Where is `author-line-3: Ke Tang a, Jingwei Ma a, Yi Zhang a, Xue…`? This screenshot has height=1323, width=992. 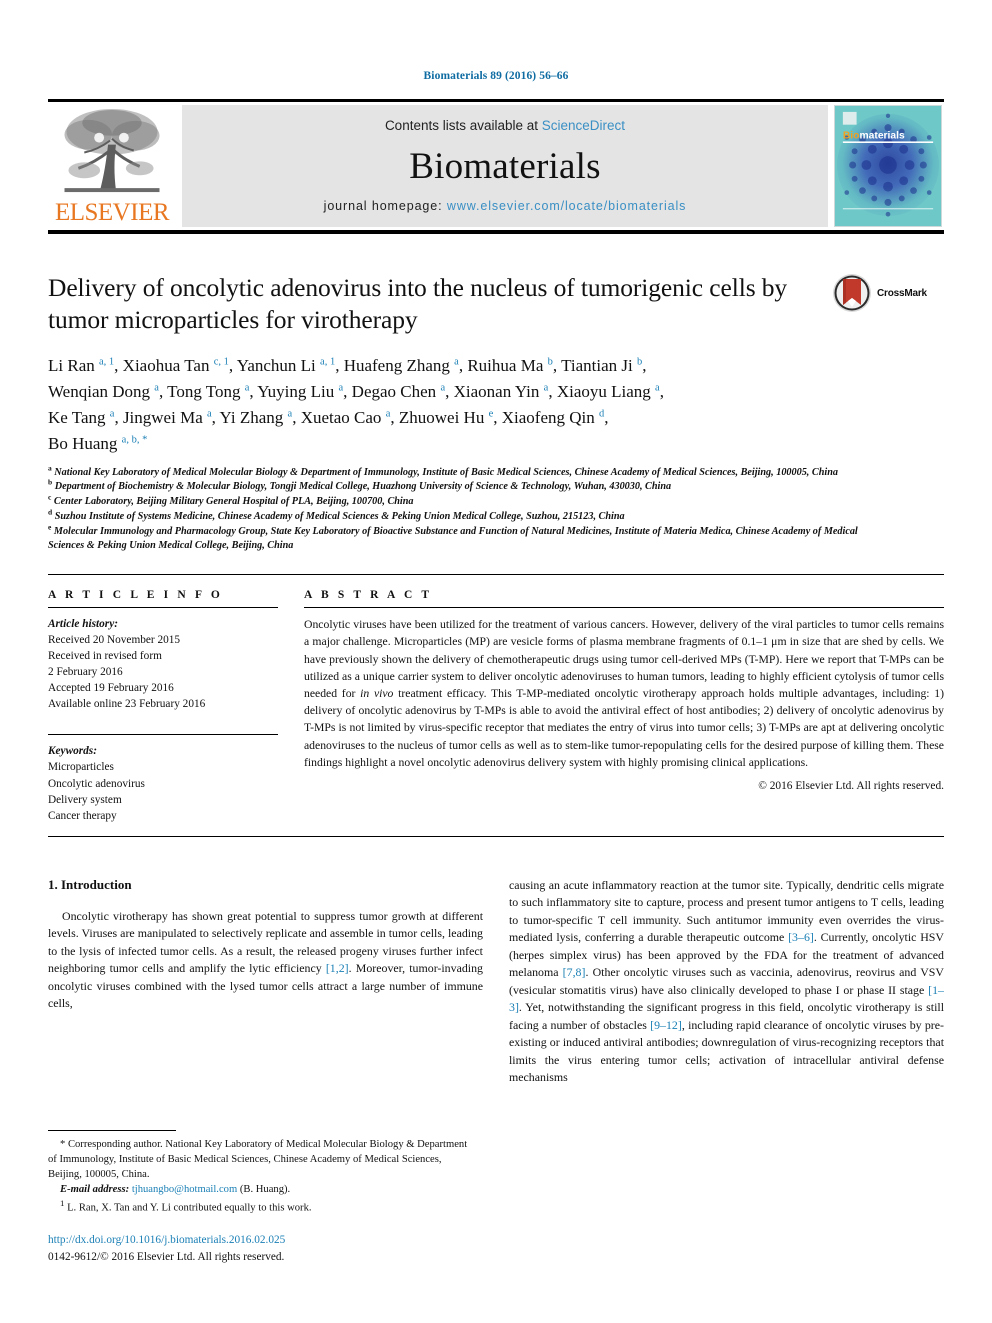 author-line-3: Ke Tang a, Jingwei Ma a, Yi Zhang a, Xue… is located at coordinates (328, 417).